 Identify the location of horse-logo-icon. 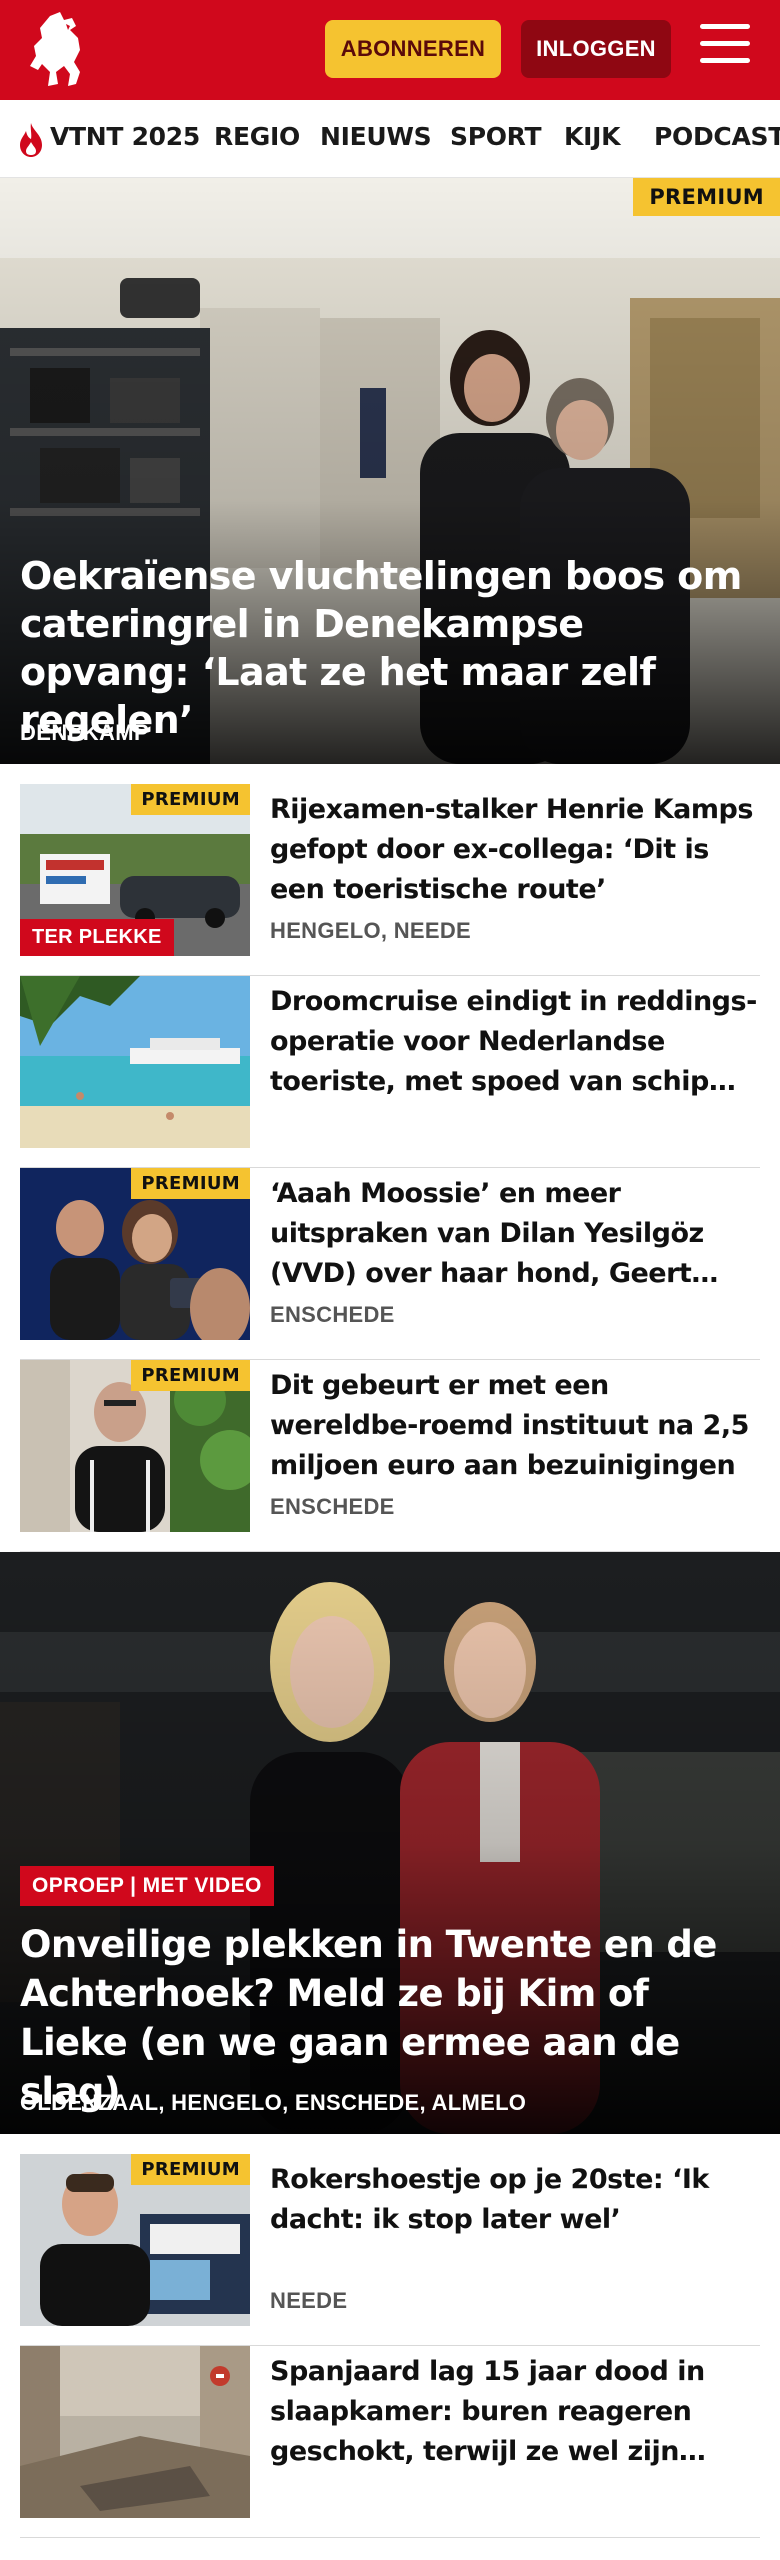
(62, 50).